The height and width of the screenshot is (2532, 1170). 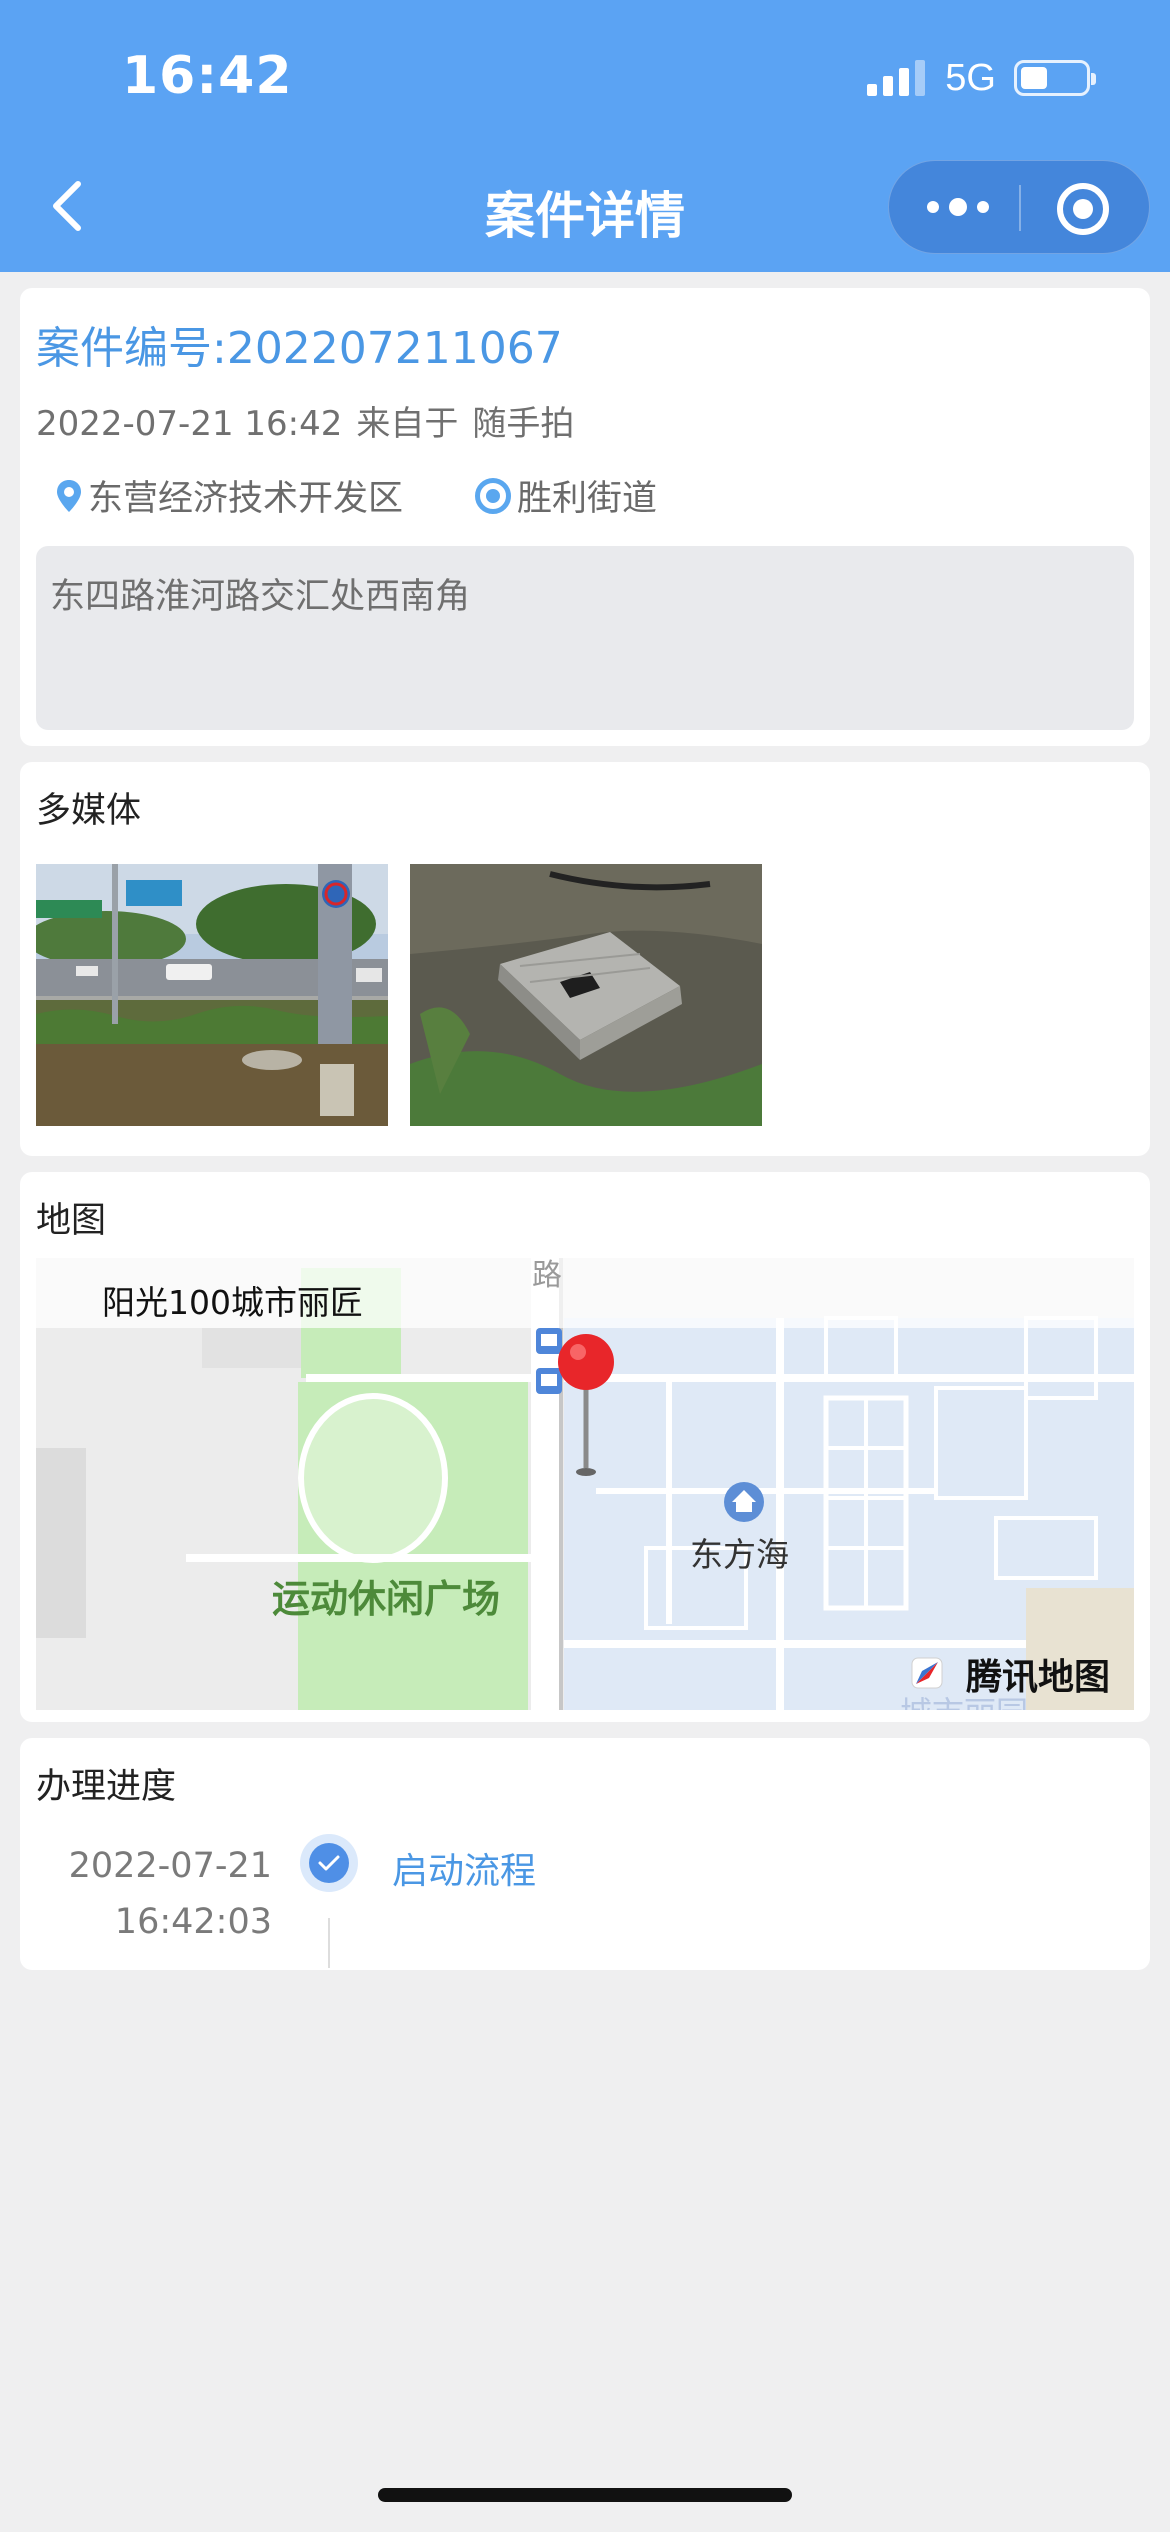 I want to click on map-title: 地图, so click(x=71, y=1221).